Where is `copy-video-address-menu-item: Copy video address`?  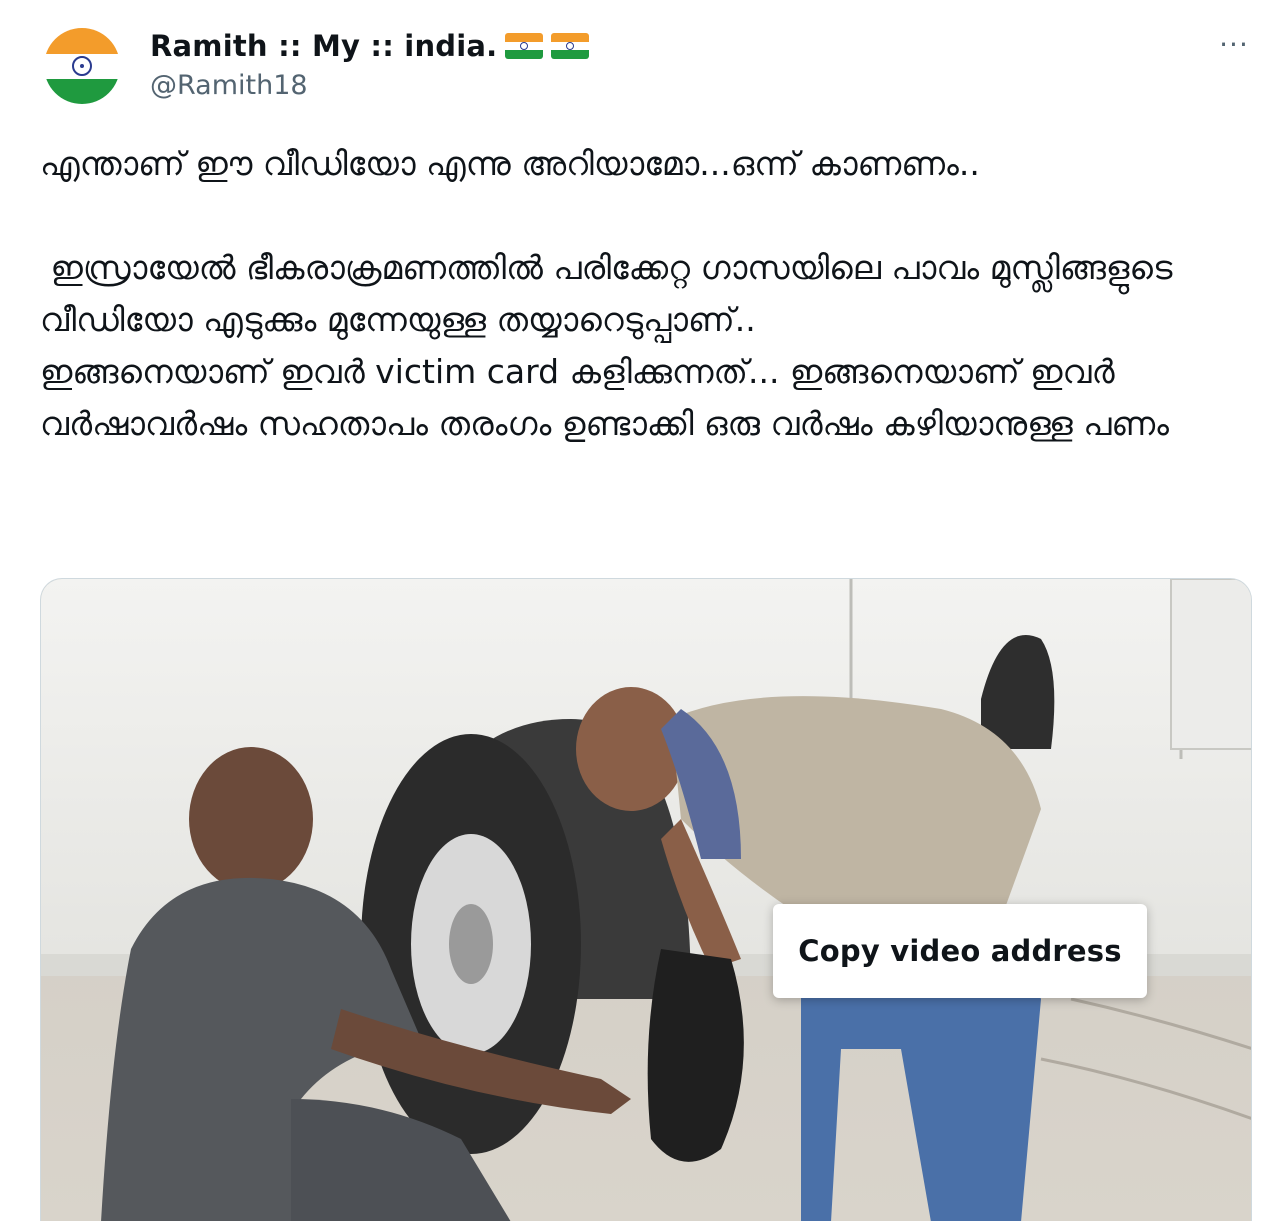
copy-video-address-menu-item: Copy video address is located at coordinates (959, 951).